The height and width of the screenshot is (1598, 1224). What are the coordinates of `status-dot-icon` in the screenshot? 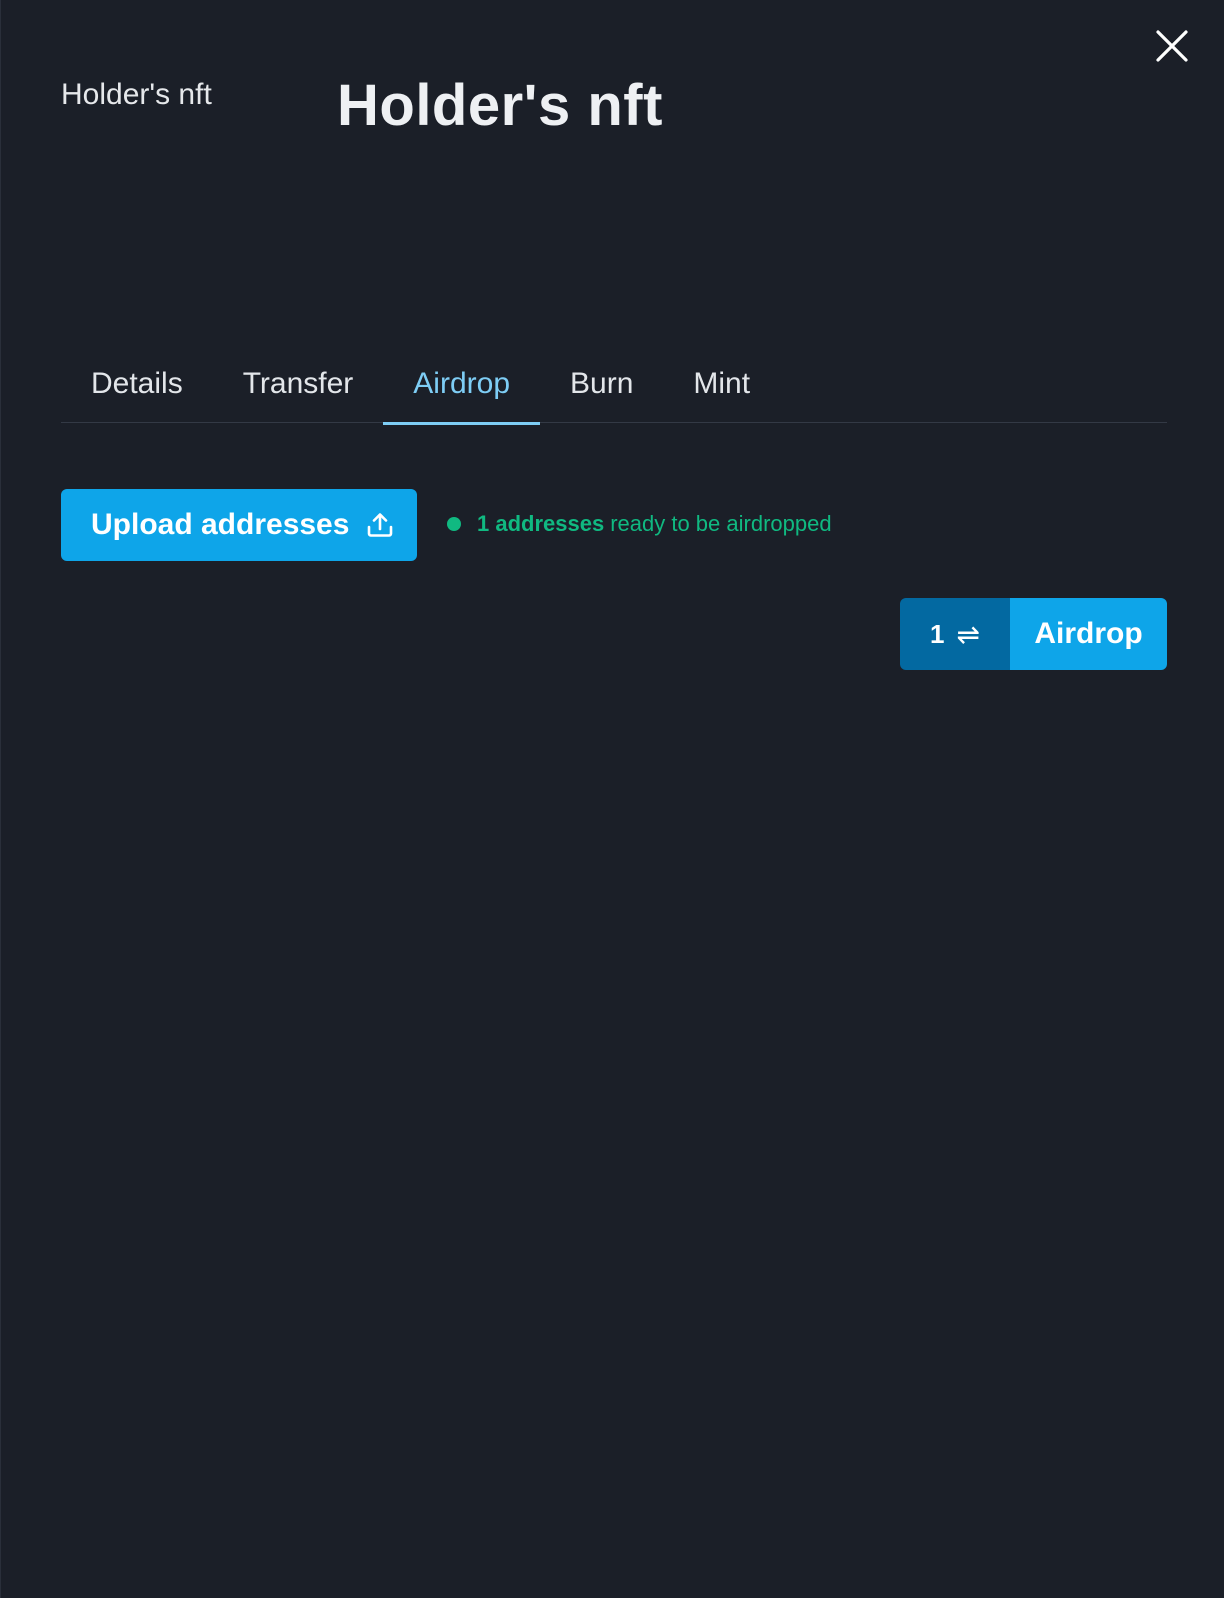 It's located at (454, 524).